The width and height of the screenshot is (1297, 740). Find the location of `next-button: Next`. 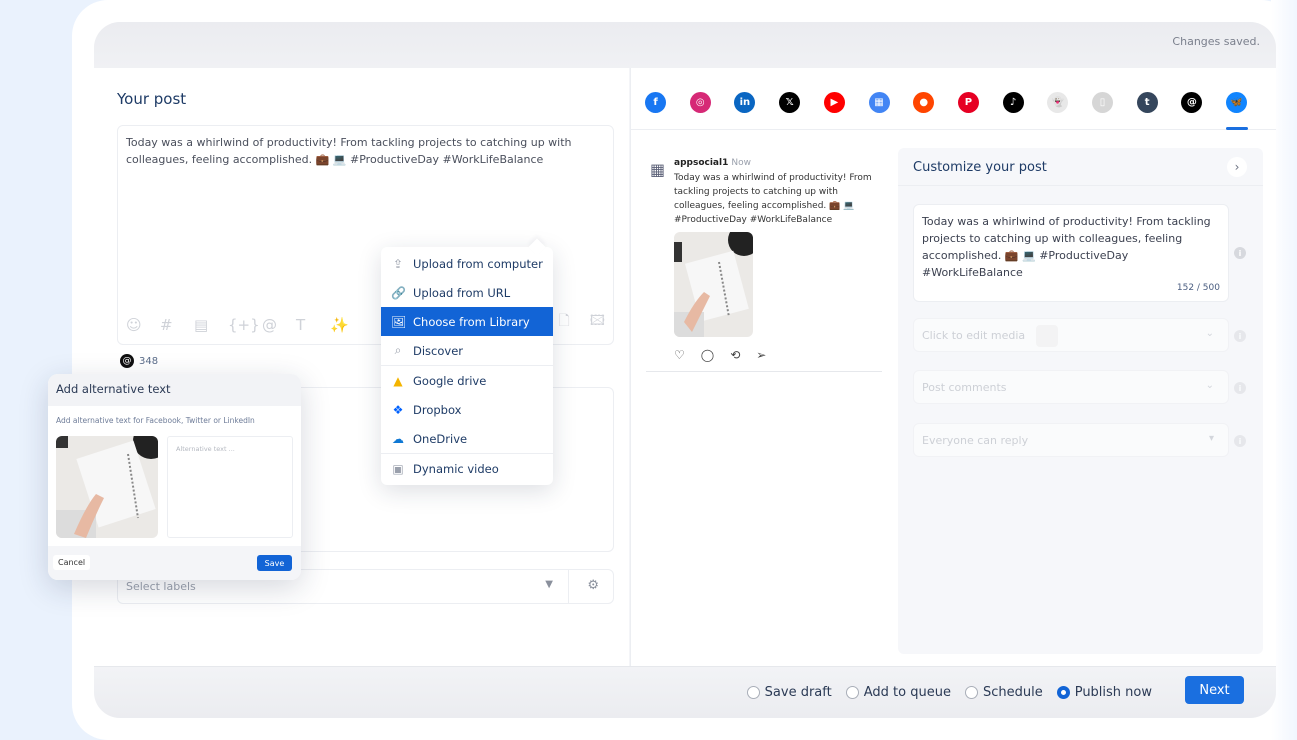

next-button: Next is located at coordinates (1214, 690).